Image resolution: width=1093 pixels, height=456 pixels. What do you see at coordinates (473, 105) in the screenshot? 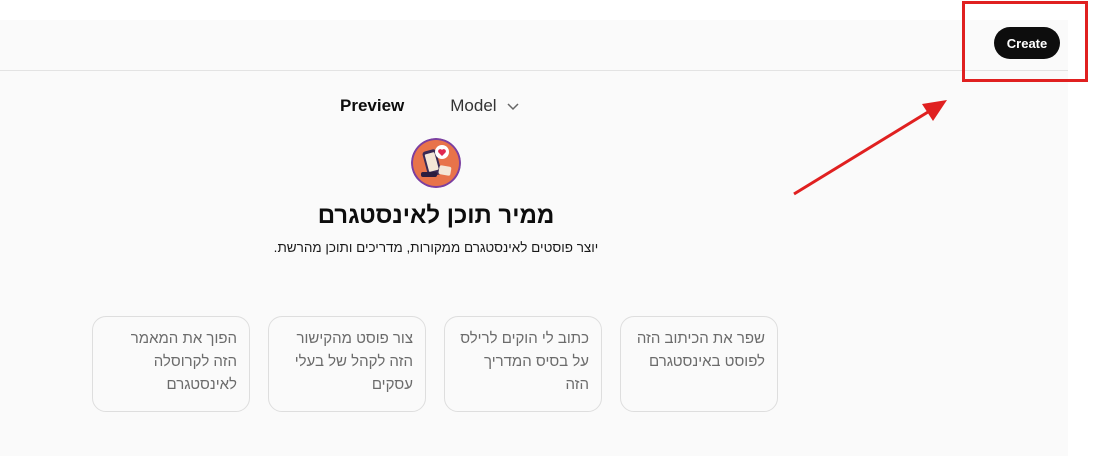
I see `tab-model-label: Model` at bounding box center [473, 105].